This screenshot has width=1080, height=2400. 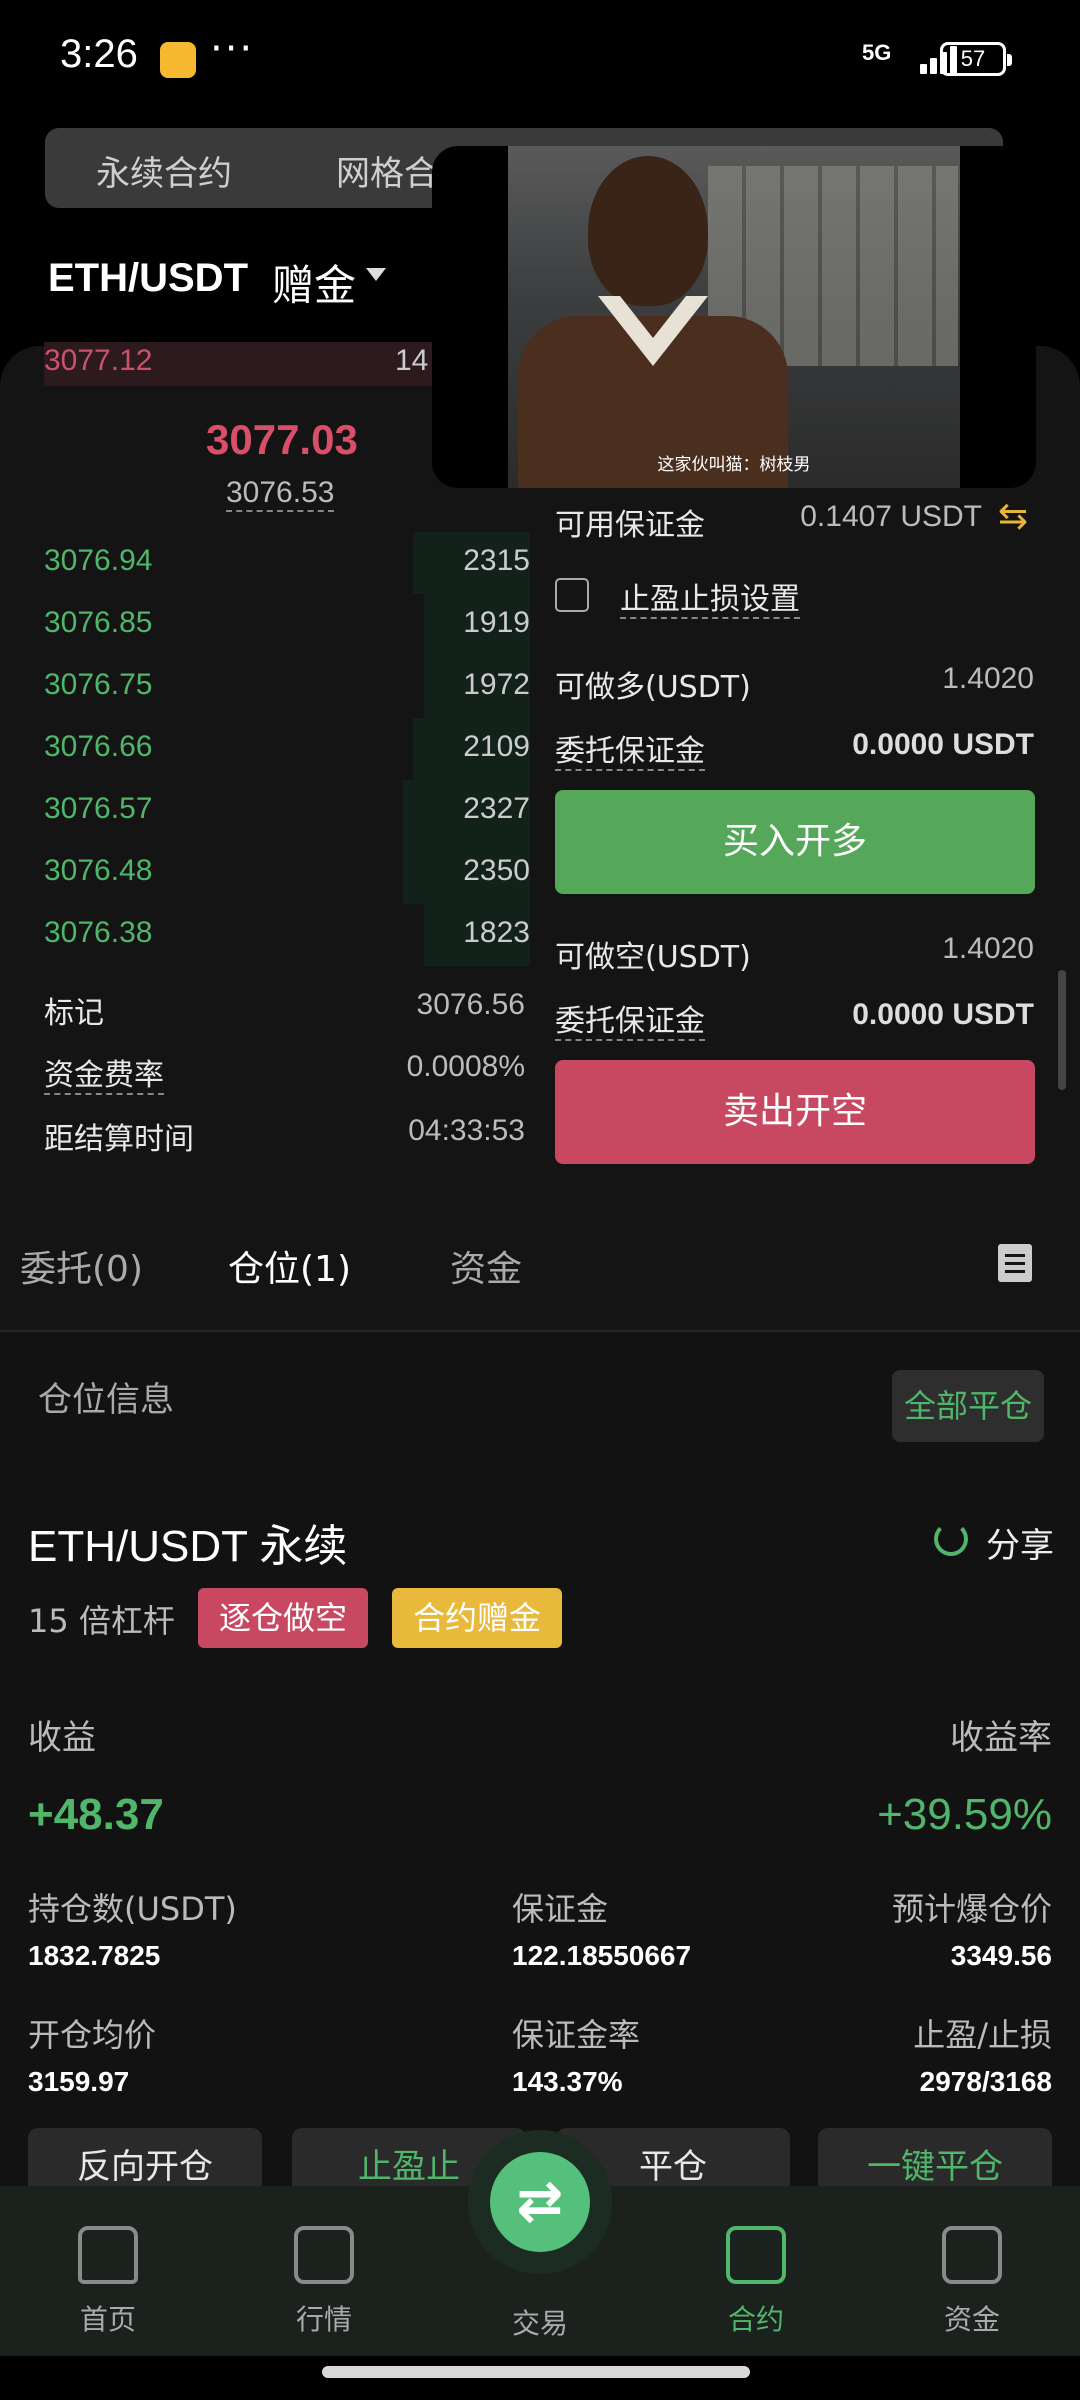 I want to click on pnl-value: +48.37, so click(x=96, y=1814).